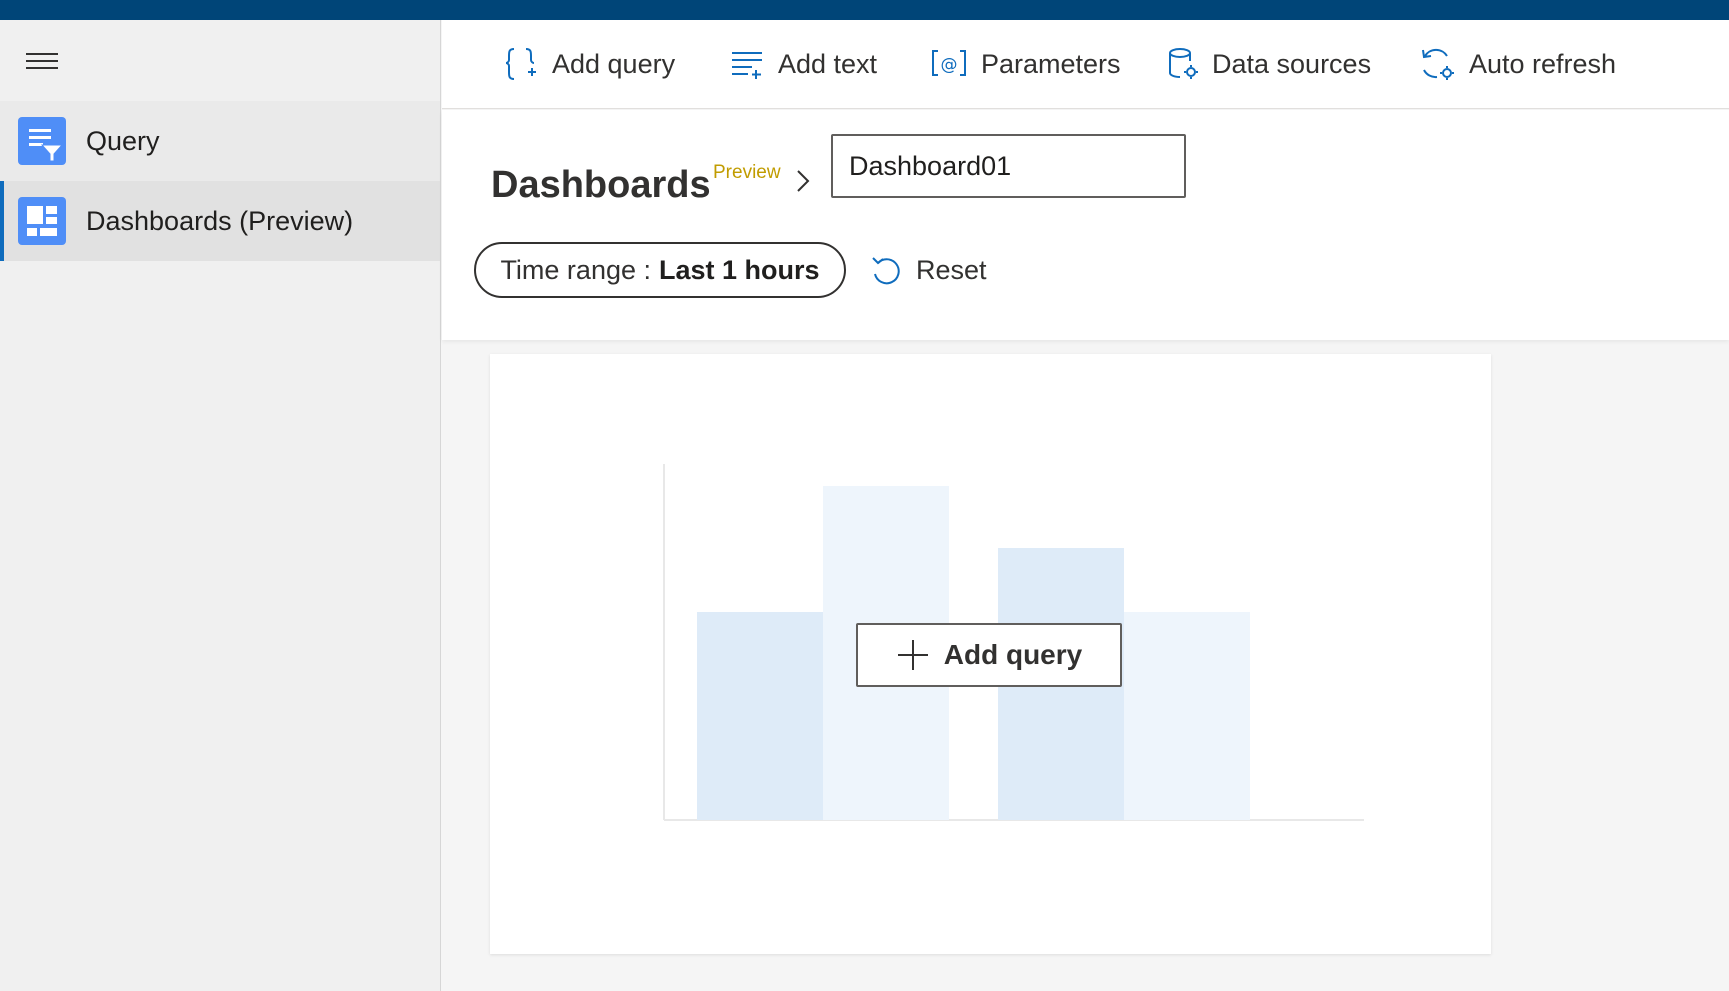 The width and height of the screenshot is (1729, 991). Describe the element at coordinates (42, 141) in the screenshot. I see `query-filter-icon` at that location.